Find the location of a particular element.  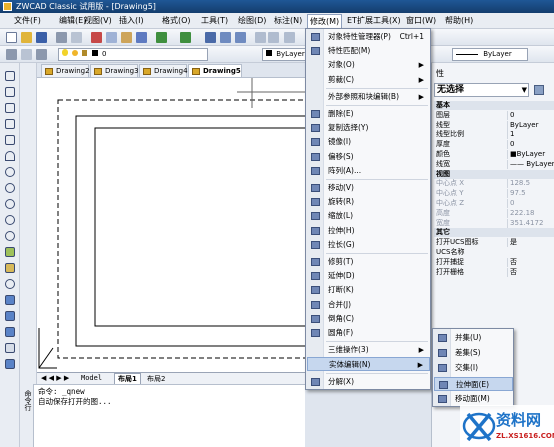

menu-help: 帮助(H) is located at coordinates (459, 21).